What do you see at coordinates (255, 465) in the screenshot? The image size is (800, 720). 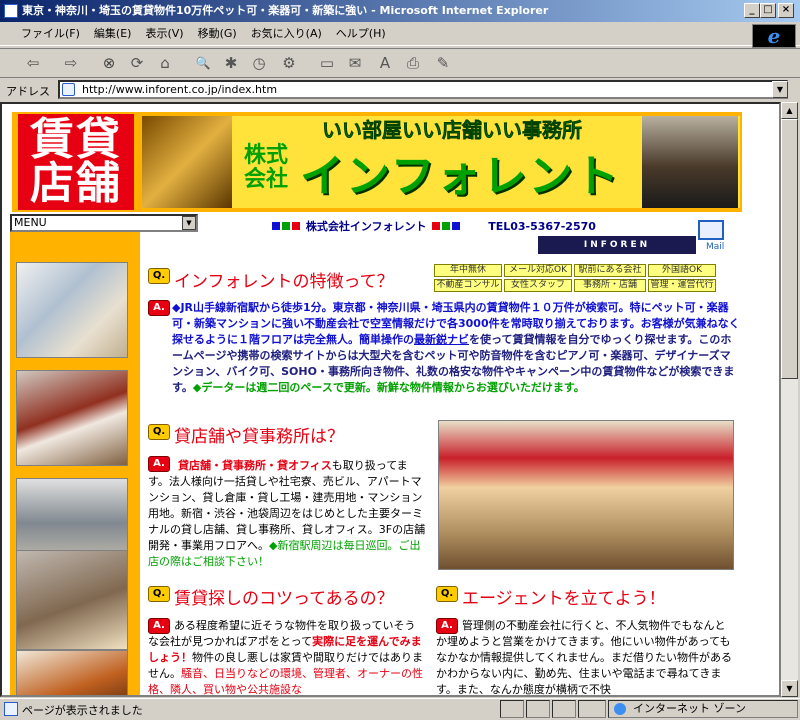 I see `section2-lead: 貸店舗・貸事務所・貸オフィス` at bounding box center [255, 465].